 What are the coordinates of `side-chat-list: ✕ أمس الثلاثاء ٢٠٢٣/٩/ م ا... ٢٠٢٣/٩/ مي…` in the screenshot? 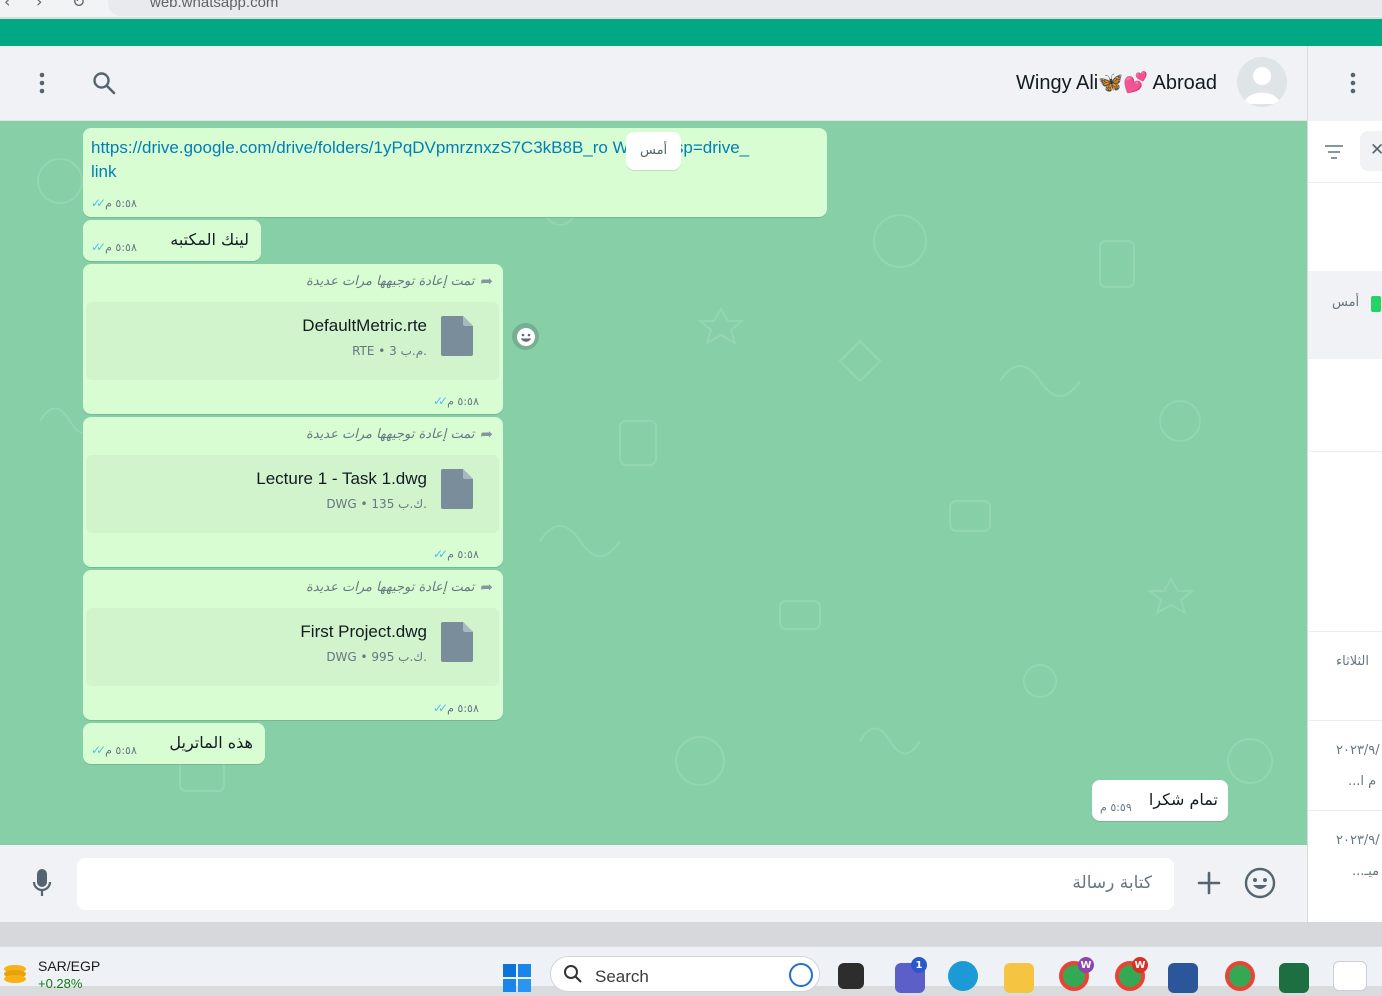 It's located at (1345, 484).